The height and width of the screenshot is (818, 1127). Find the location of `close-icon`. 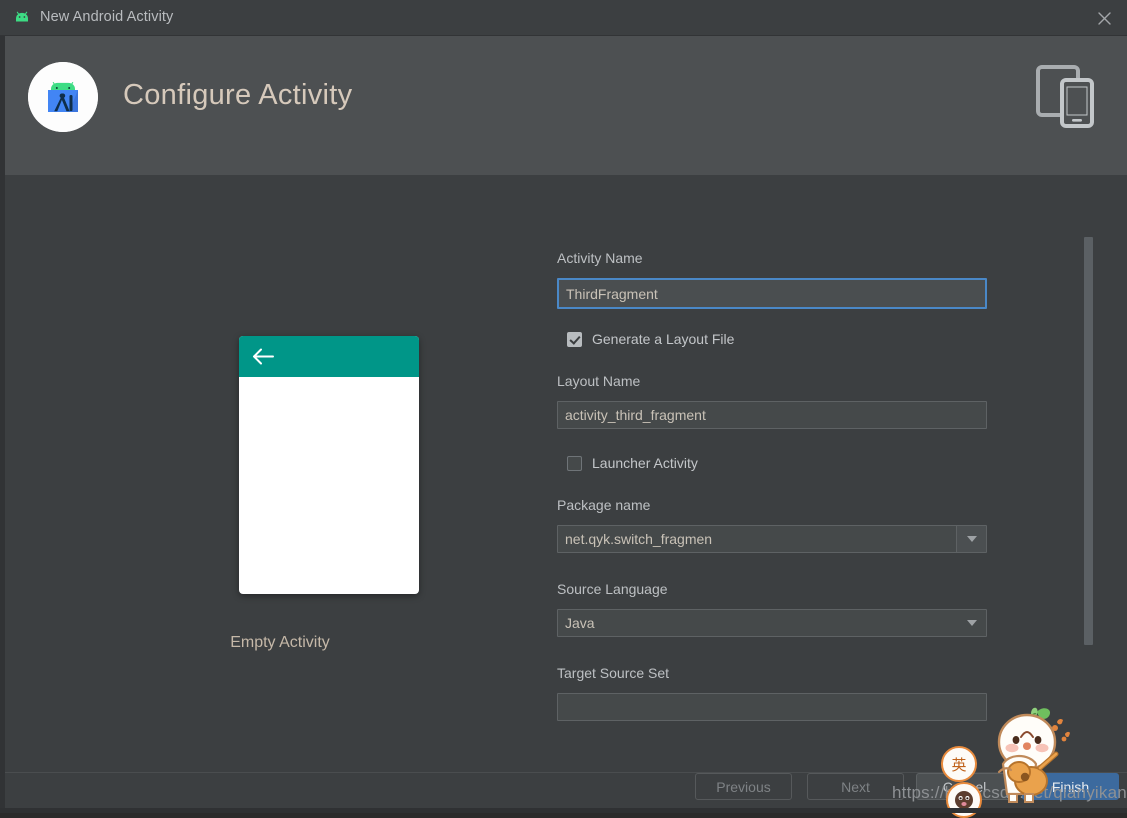

close-icon is located at coordinates (1104, 18).